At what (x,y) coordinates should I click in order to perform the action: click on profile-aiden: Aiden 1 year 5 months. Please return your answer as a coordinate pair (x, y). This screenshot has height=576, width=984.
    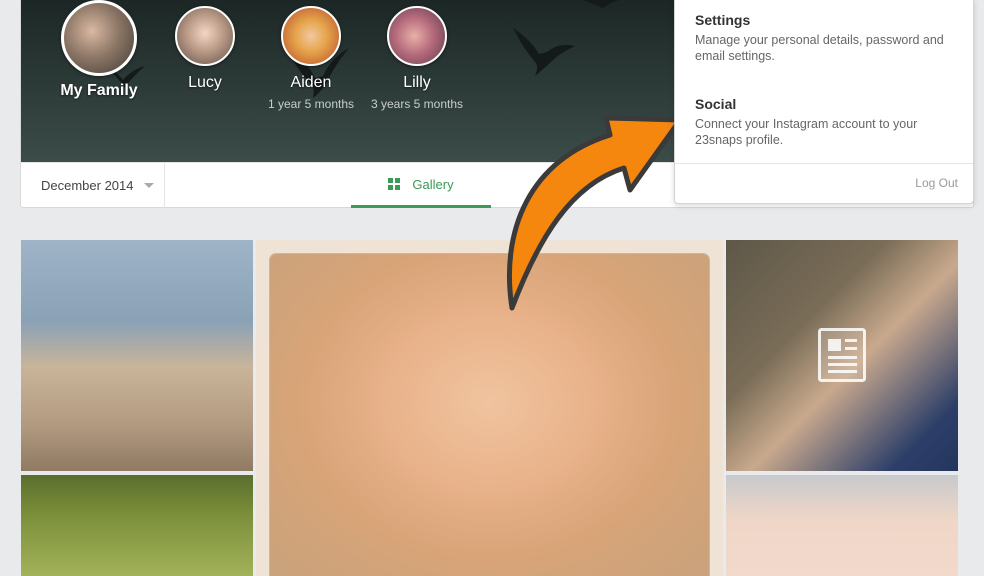
    Looking at the image, I should click on (311, 58).